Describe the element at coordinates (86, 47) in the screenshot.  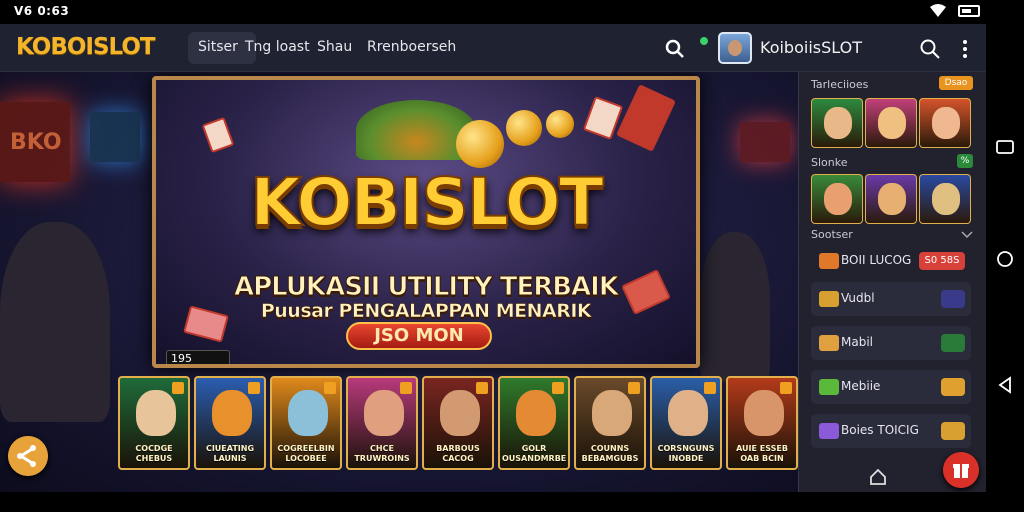
I see `app-logo: KOBOISLOT` at that location.